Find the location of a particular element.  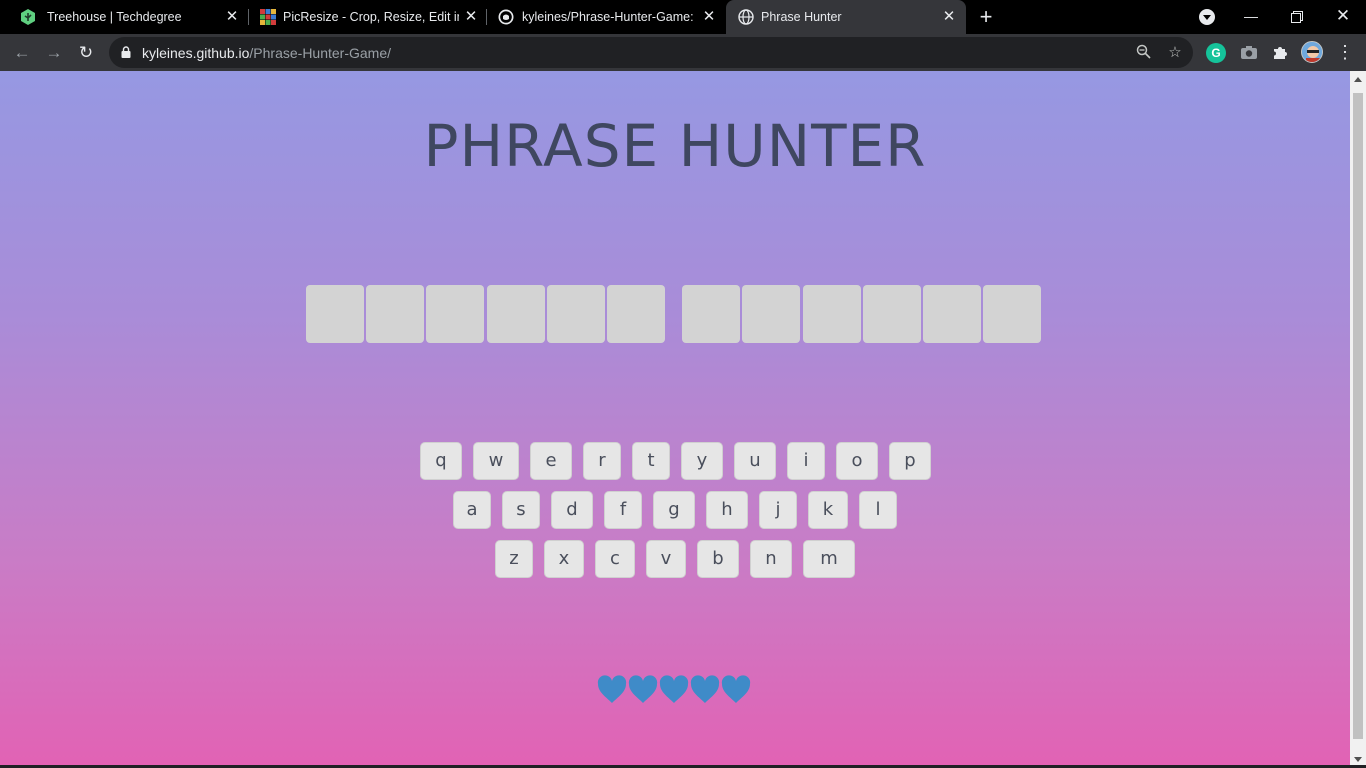

key-k: k is located at coordinates (828, 510).